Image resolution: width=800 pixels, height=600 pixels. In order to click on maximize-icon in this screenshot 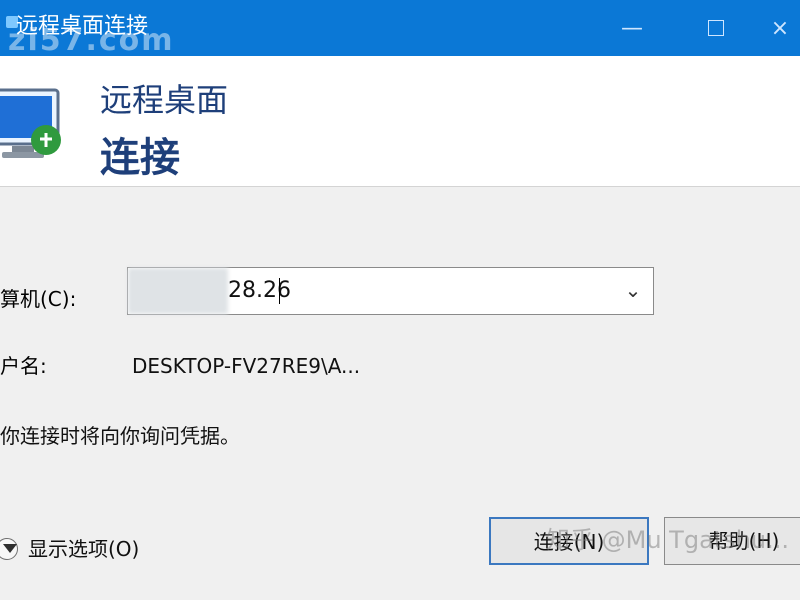, I will do `click(716, 28)`.